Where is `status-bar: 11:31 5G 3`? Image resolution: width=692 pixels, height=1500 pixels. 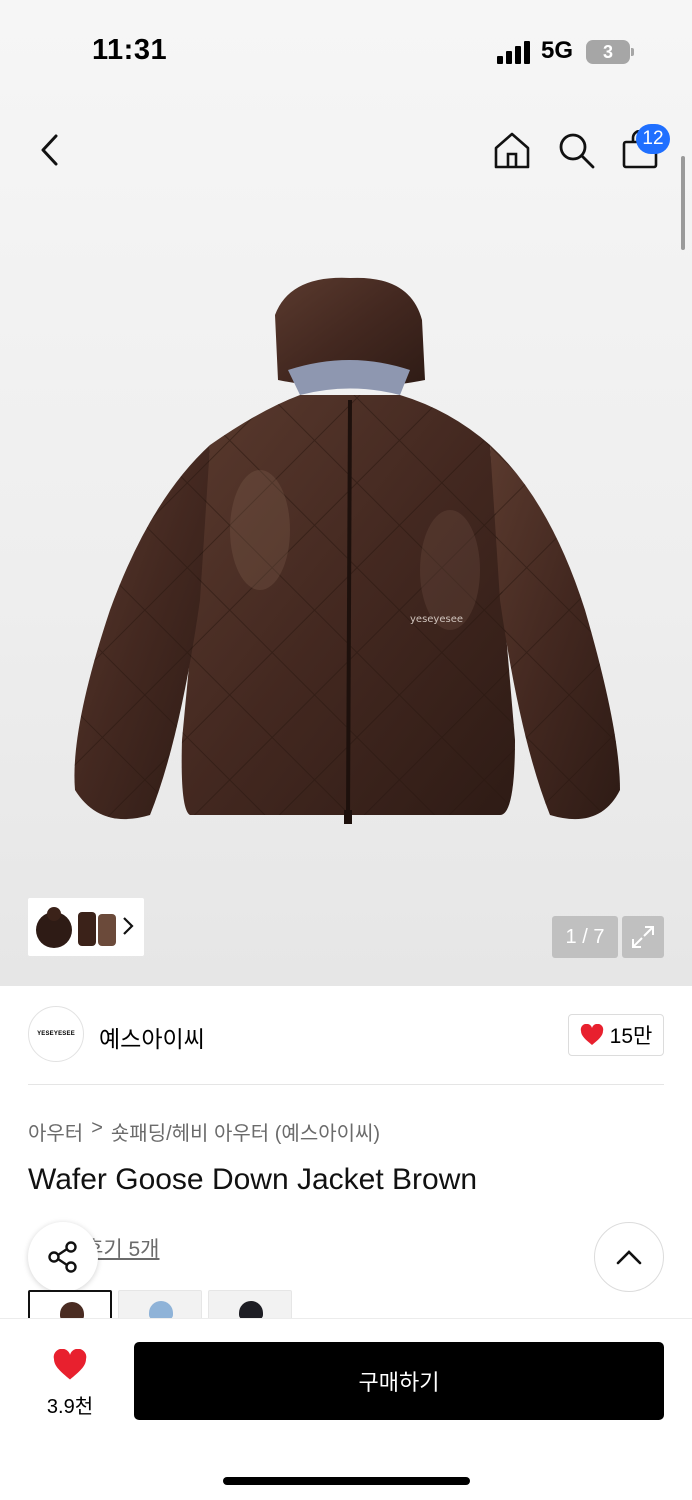
status-bar: 11:31 5G 3 is located at coordinates (346, 50).